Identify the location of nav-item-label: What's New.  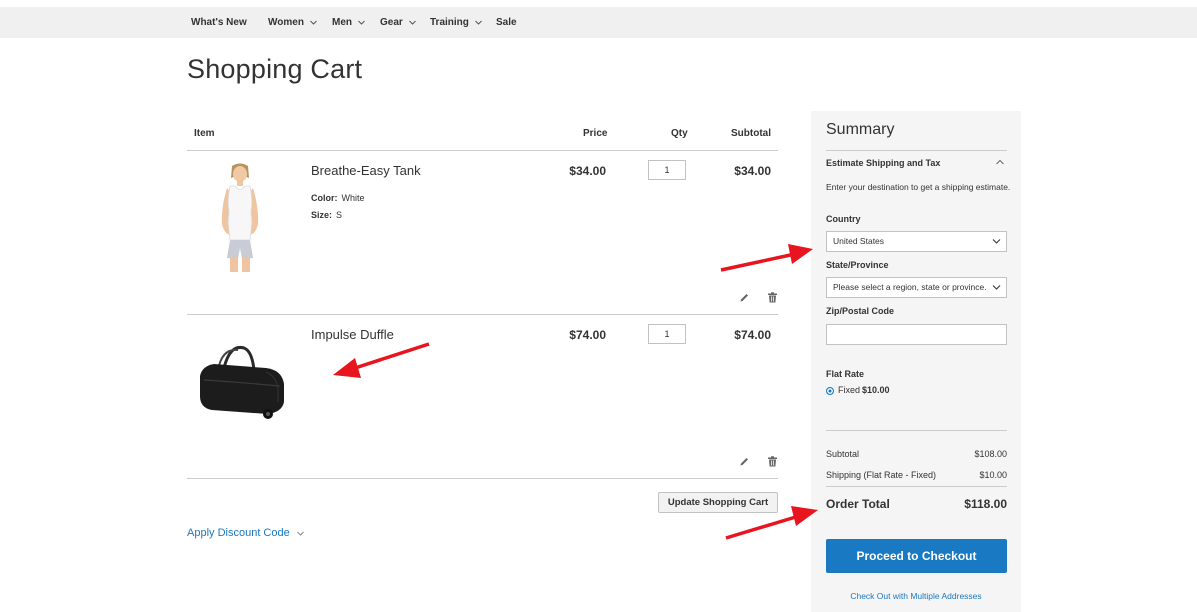
(219, 22).